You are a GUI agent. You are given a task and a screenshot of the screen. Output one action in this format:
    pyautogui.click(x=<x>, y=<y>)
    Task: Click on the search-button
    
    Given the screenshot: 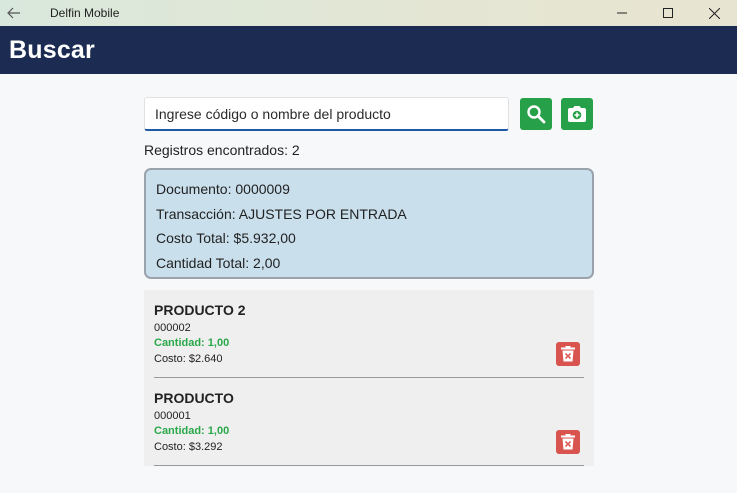 What is the action you would take?
    pyautogui.click(x=536, y=114)
    